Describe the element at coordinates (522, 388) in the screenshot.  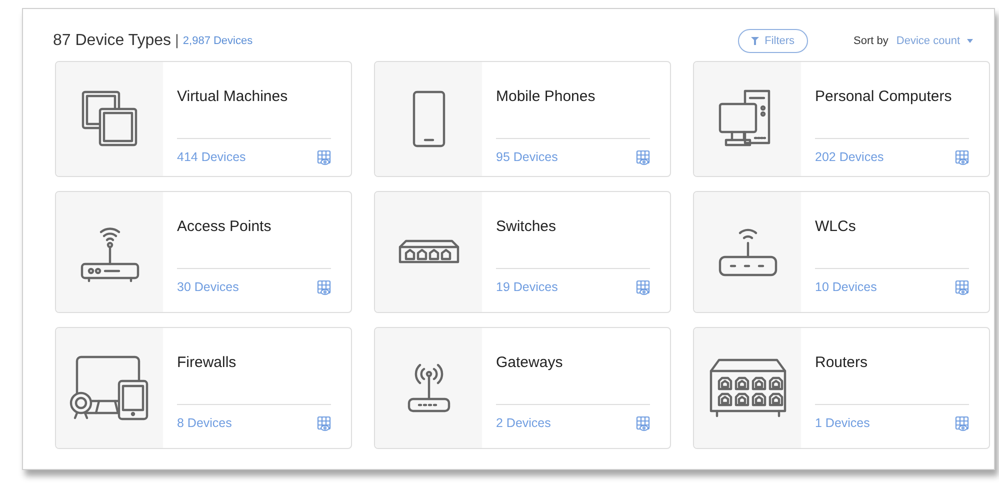
I see `device-type-card: Gateways 2 Devices` at that location.